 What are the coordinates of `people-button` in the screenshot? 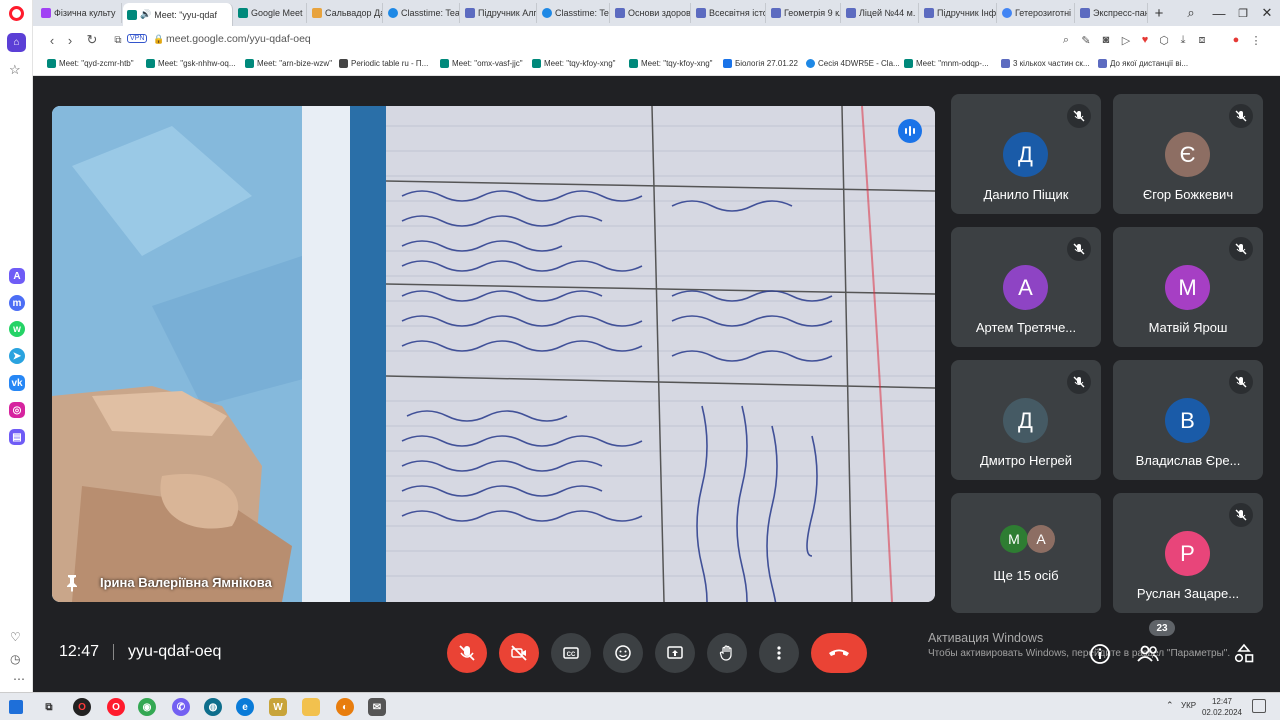 It's located at (1148, 654).